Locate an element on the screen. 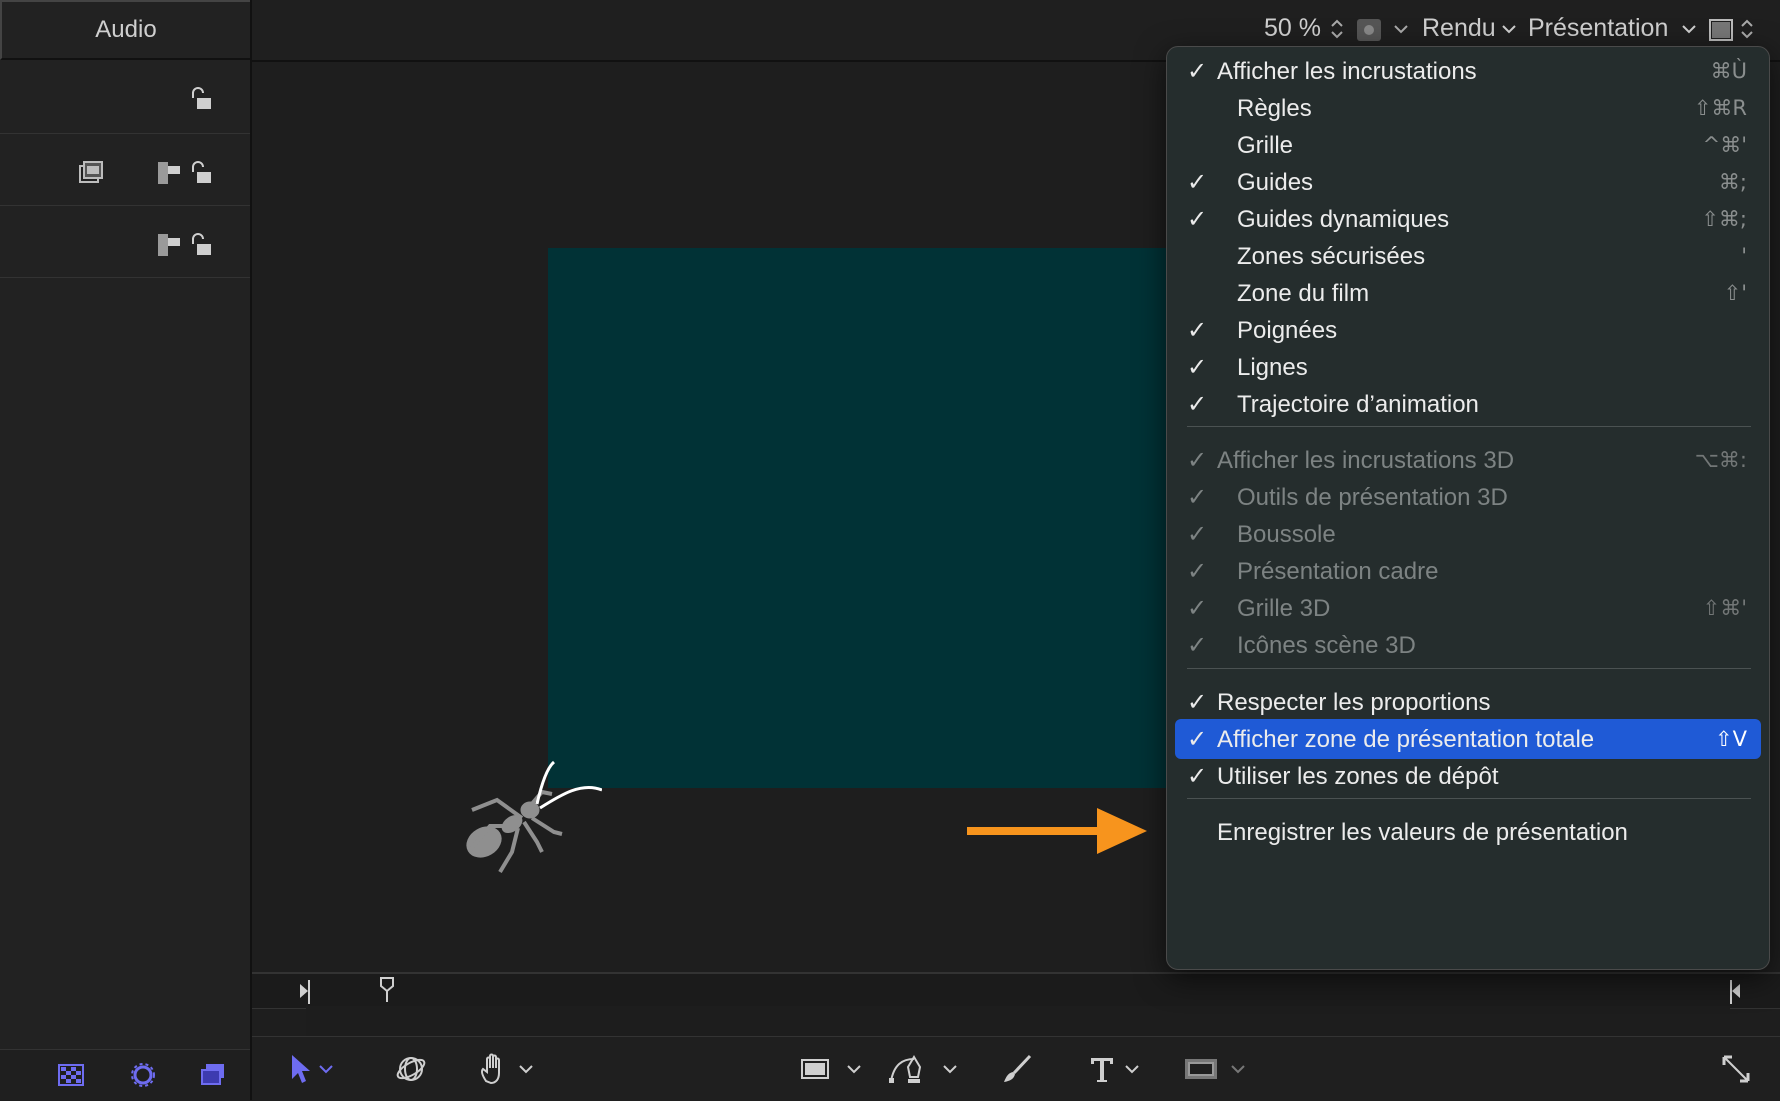 The image size is (1780, 1101). menu-item: ✓ Afficher les incrustations ⌘Ù is located at coordinates (1468, 71).